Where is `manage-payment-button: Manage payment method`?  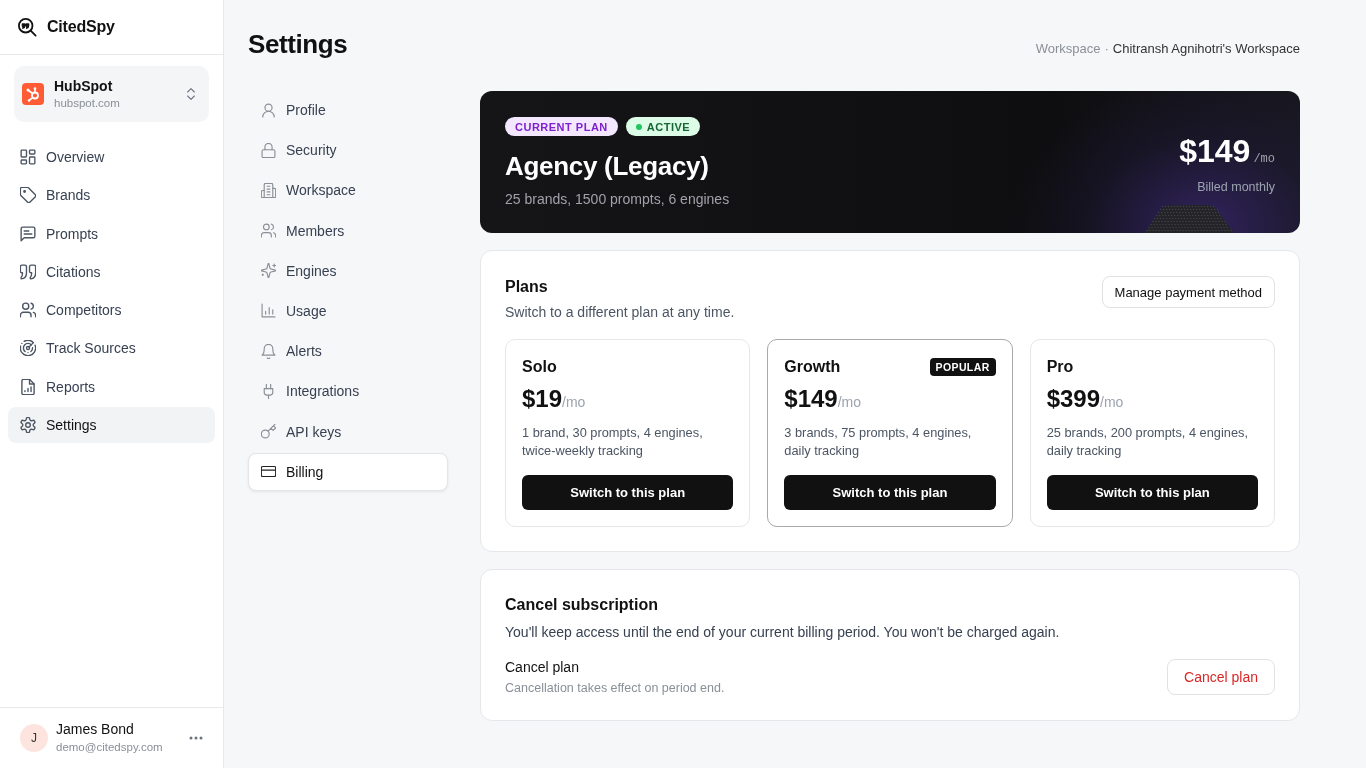 manage-payment-button: Manage payment method is located at coordinates (1188, 292).